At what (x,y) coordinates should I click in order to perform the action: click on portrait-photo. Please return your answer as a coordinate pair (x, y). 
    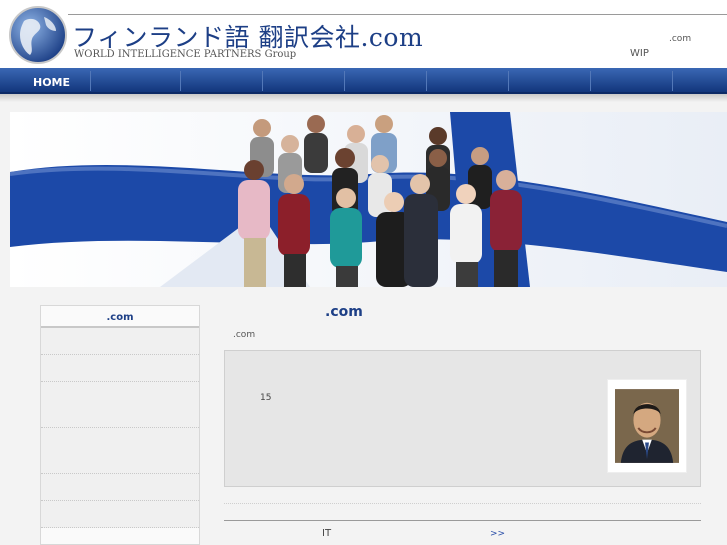
    Looking at the image, I should click on (647, 426).